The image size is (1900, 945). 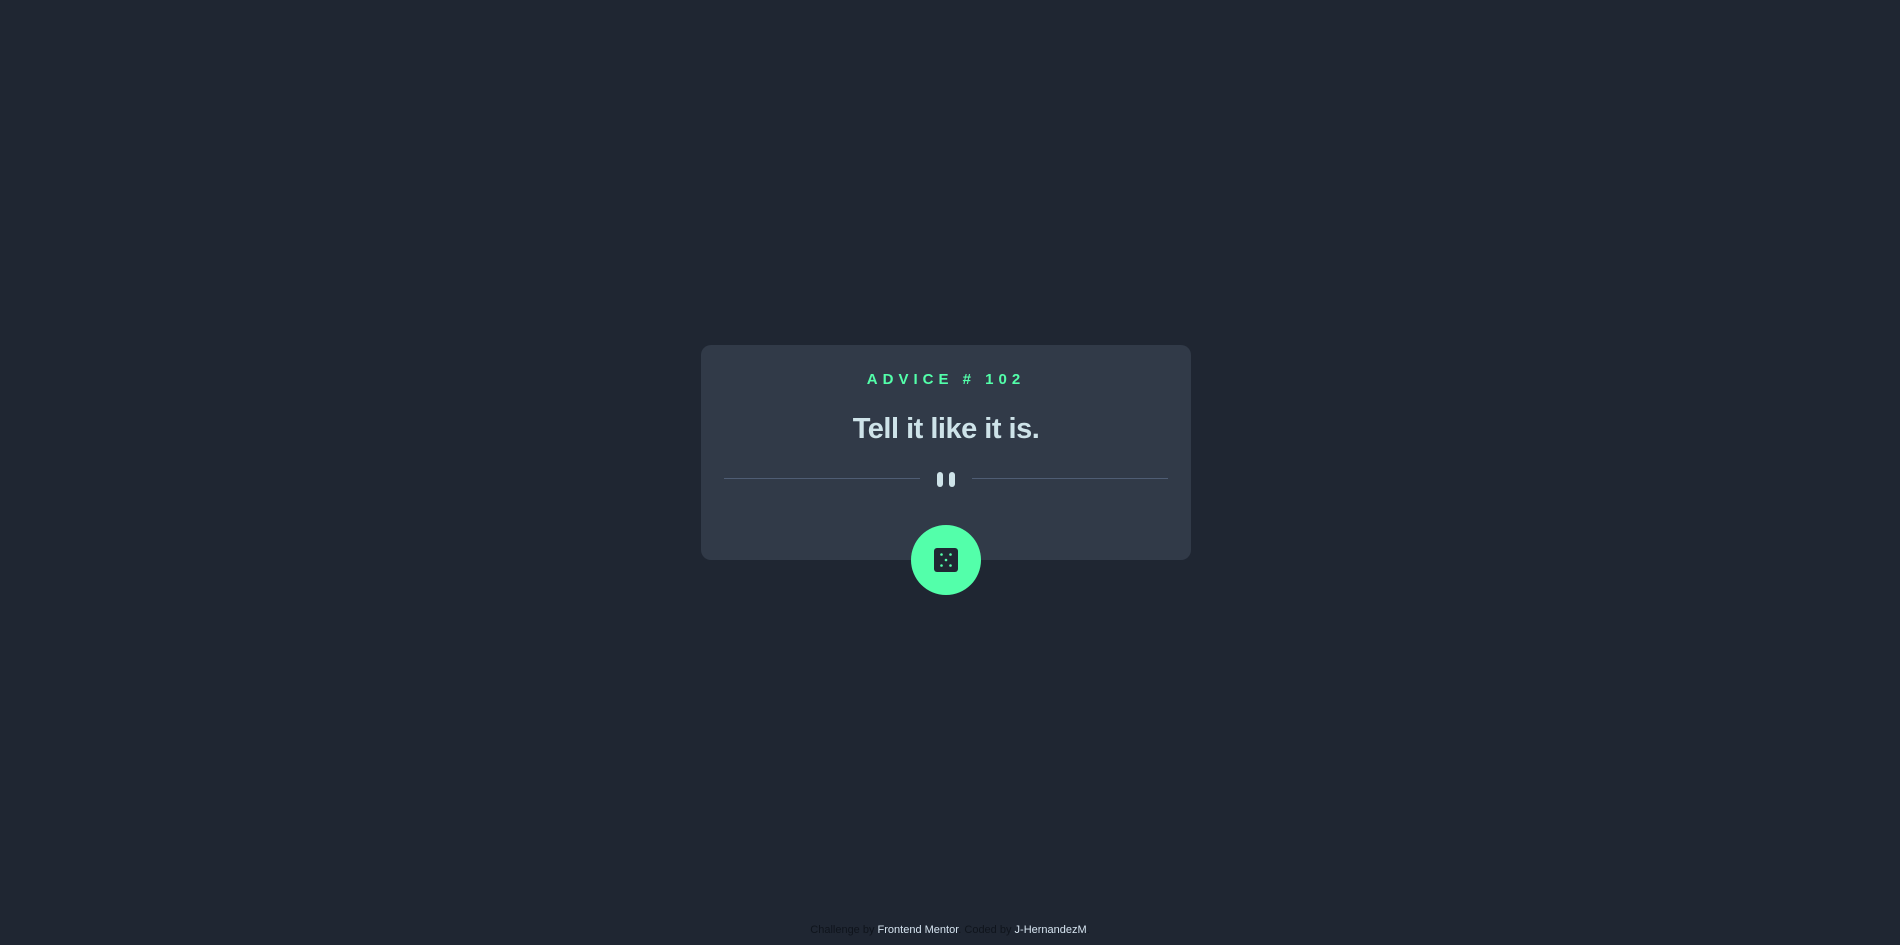 I want to click on divider-line-left, so click(x=822, y=478).